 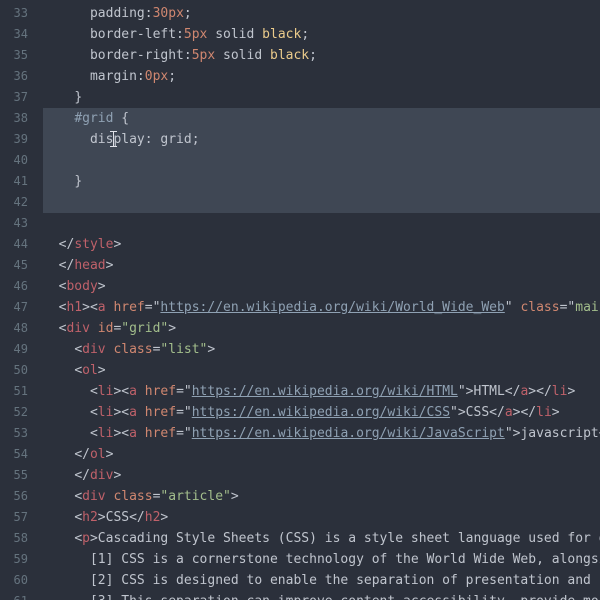 I want to click on code-token: https://en.wikipedia.org/wiki/JavaScript, so click(x=348, y=433).